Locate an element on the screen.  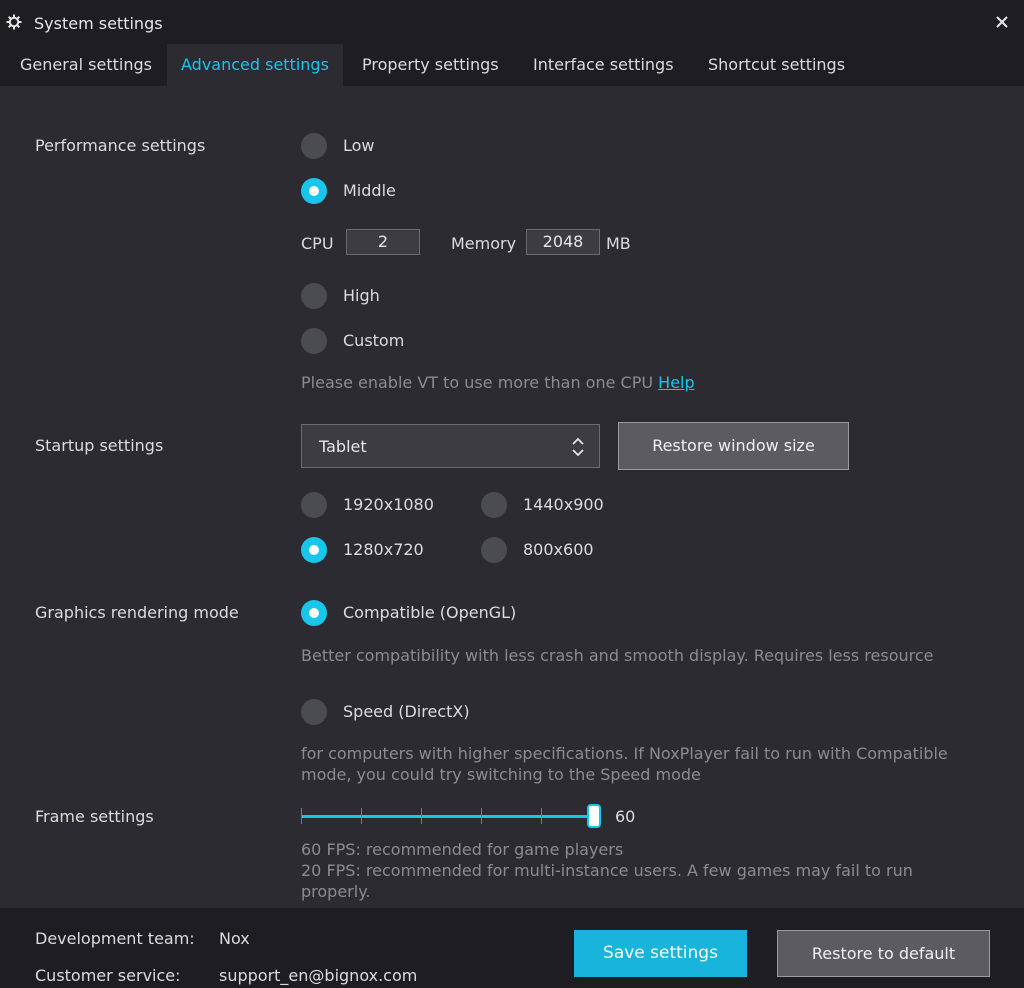
radio-performance-custom is located at coordinates (314, 341).